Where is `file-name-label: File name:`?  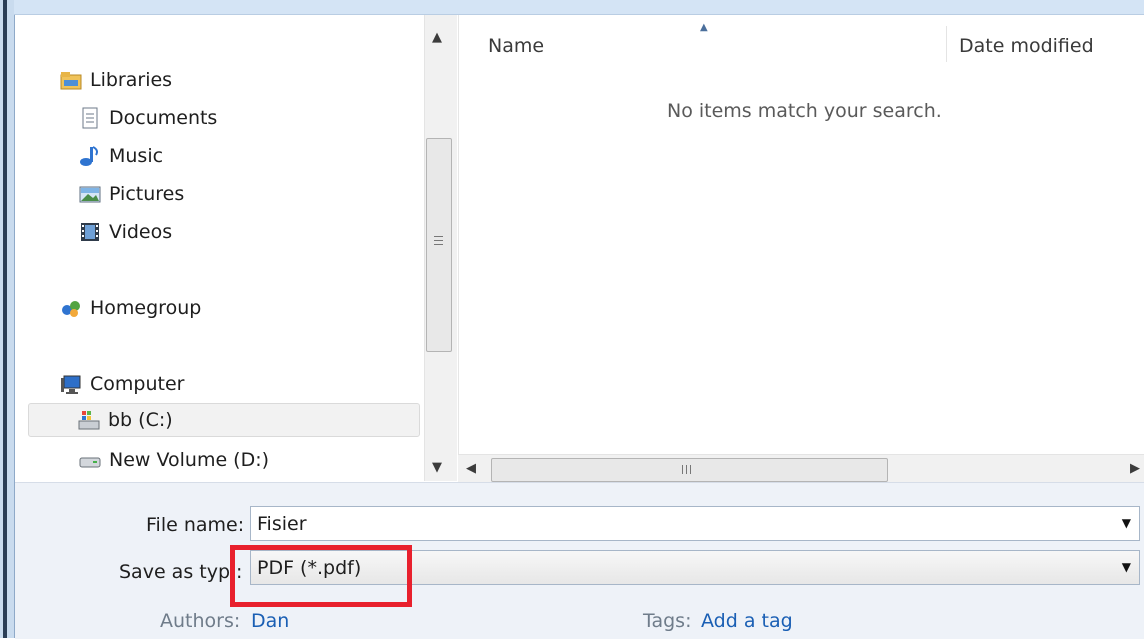 file-name-label: File name: is located at coordinates (195, 525).